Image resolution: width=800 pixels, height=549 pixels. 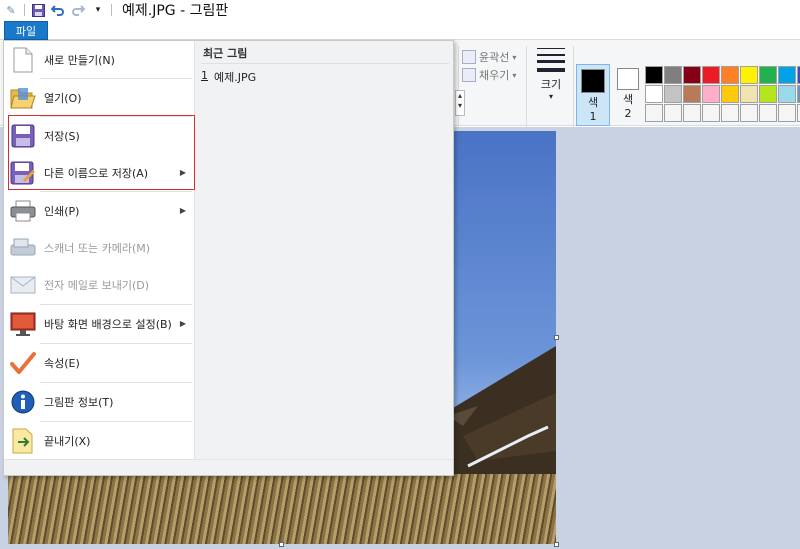 What do you see at coordinates (23, 363) in the screenshot?
I see `checkmark-icon` at bounding box center [23, 363].